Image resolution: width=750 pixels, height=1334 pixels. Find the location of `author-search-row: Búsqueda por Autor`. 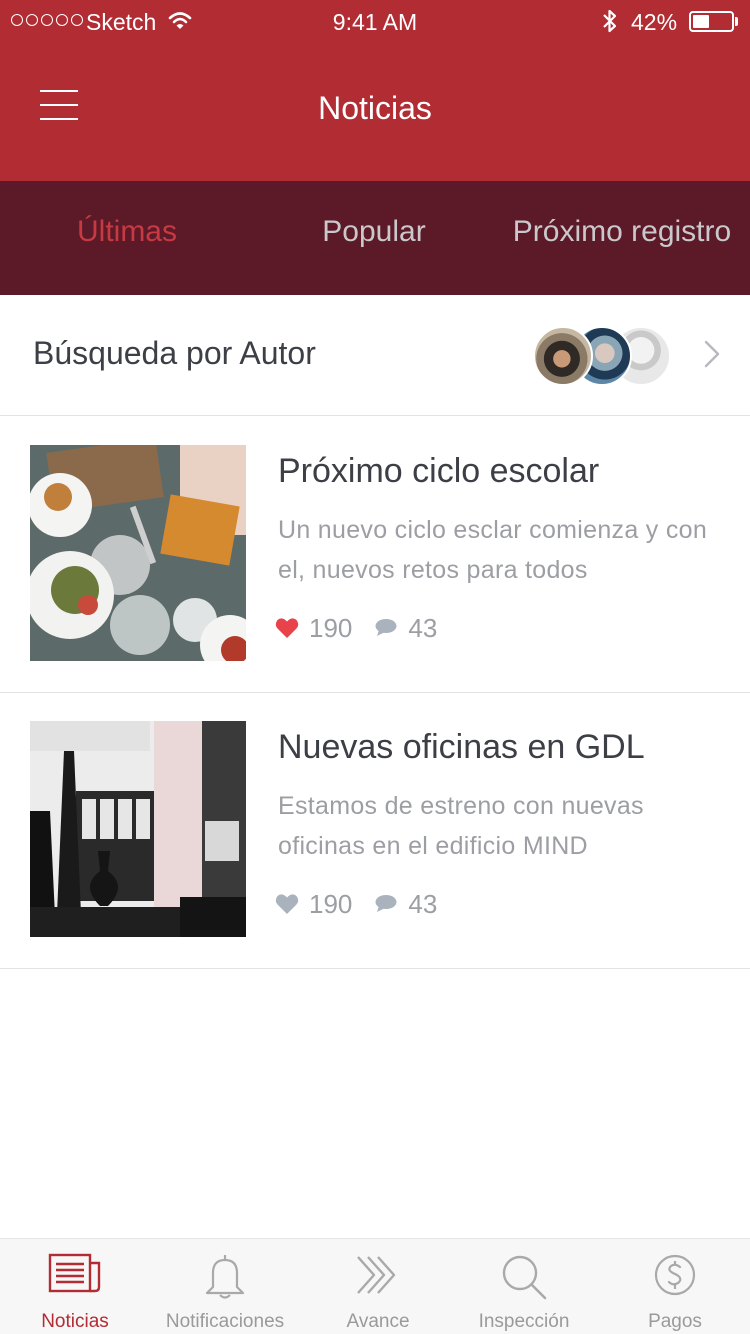

author-search-row: Búsqueda por Autor is located at coordinates (375, 355).